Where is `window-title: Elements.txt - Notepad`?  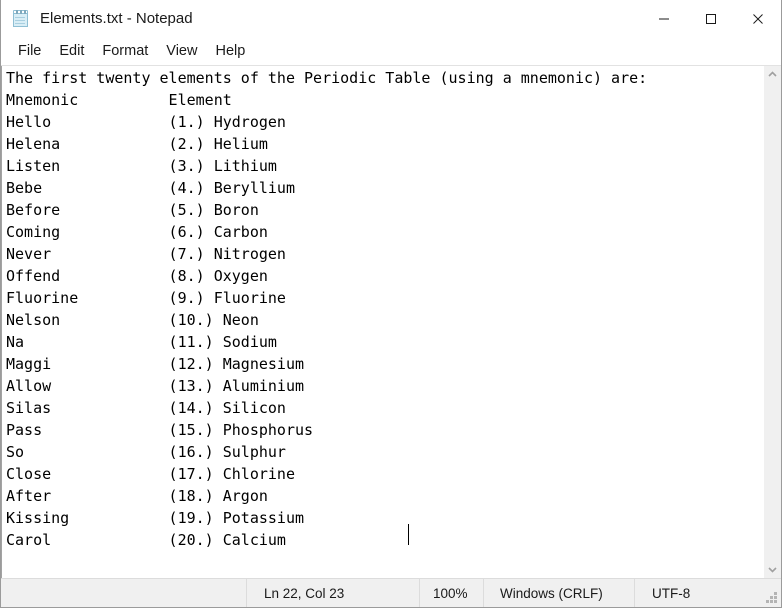
window-title: Elements.txt - Notepad is located at coordinates (116, 18).